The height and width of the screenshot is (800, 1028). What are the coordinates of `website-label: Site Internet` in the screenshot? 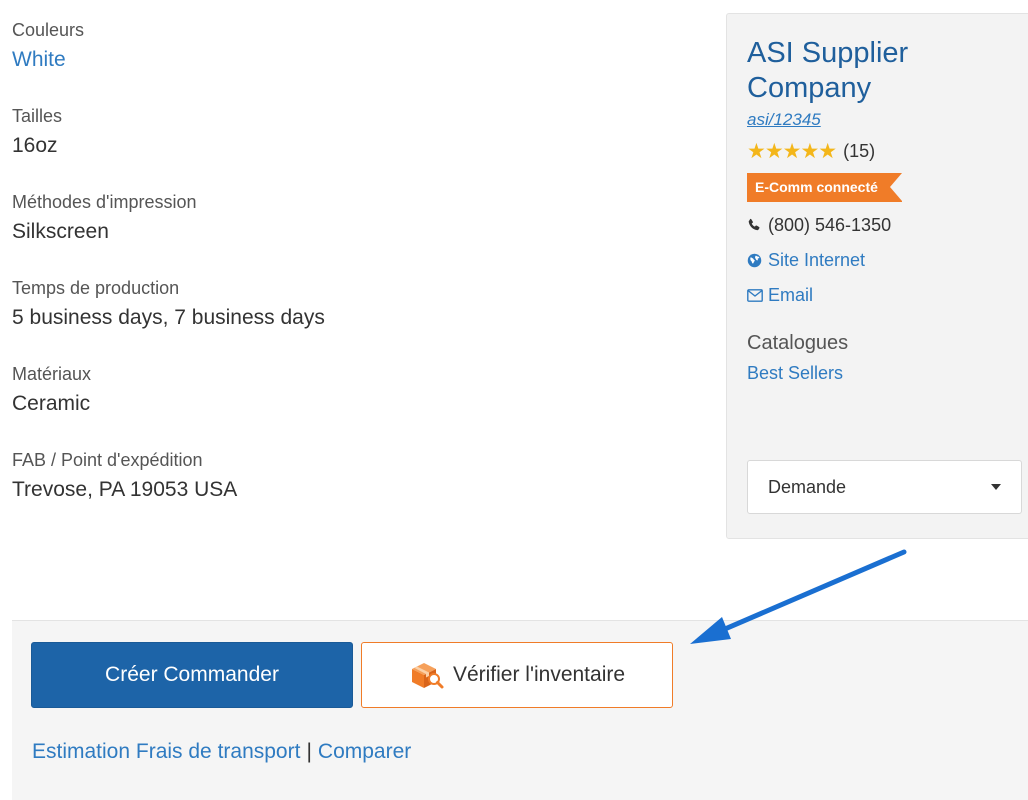 It's located at (817, 259).